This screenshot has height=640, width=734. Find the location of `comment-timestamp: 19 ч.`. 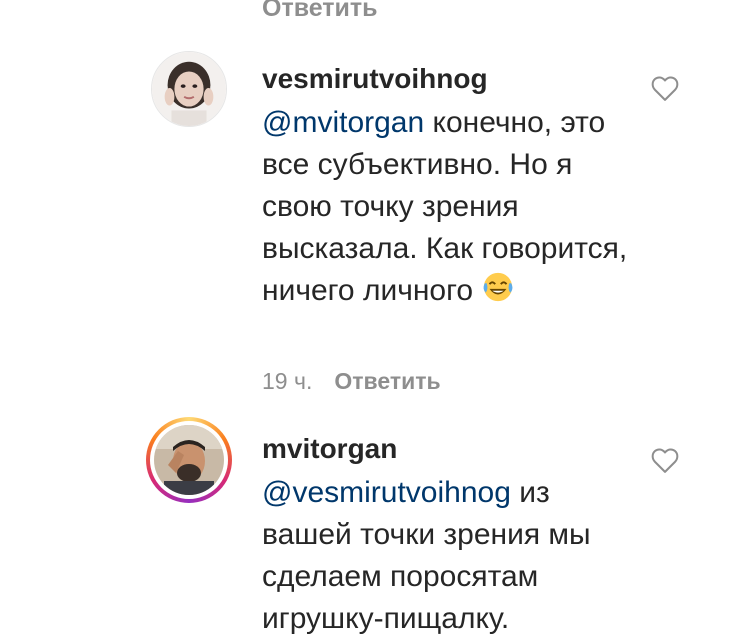

comment-timestamp: 19 ч. is located at coordinates (287, 381).